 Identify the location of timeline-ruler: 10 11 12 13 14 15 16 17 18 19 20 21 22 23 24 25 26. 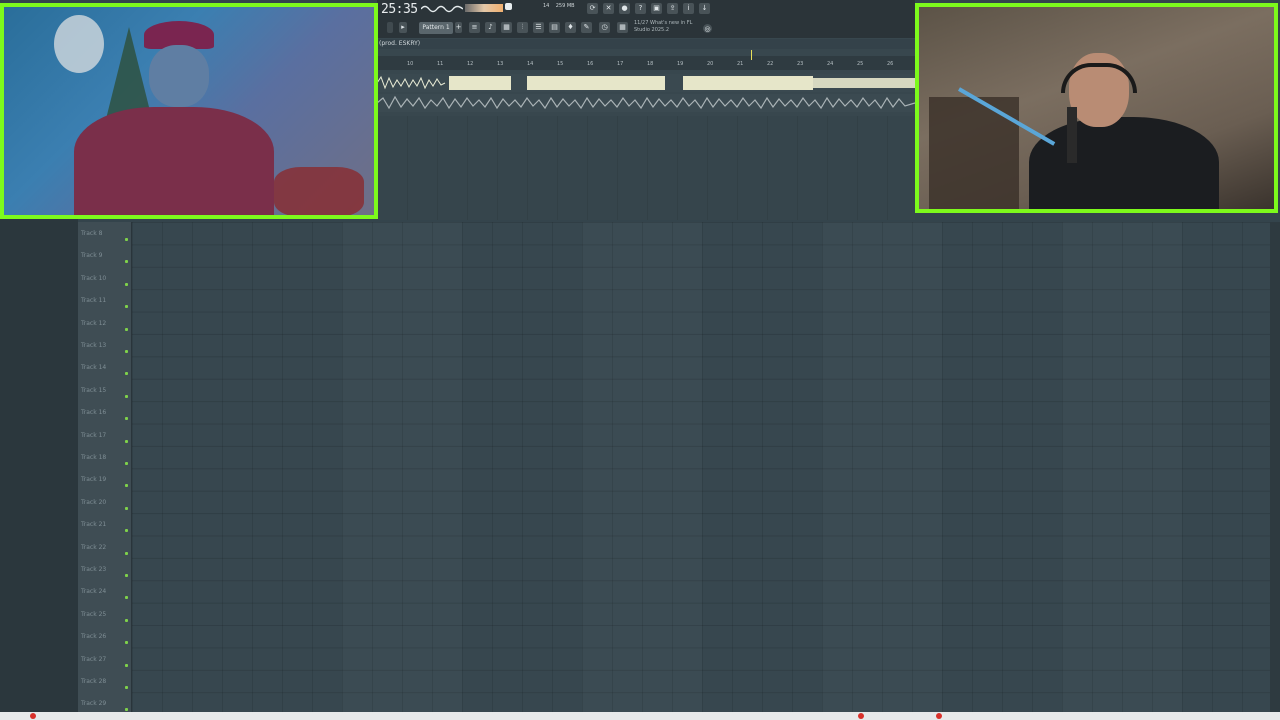
(646, 63).